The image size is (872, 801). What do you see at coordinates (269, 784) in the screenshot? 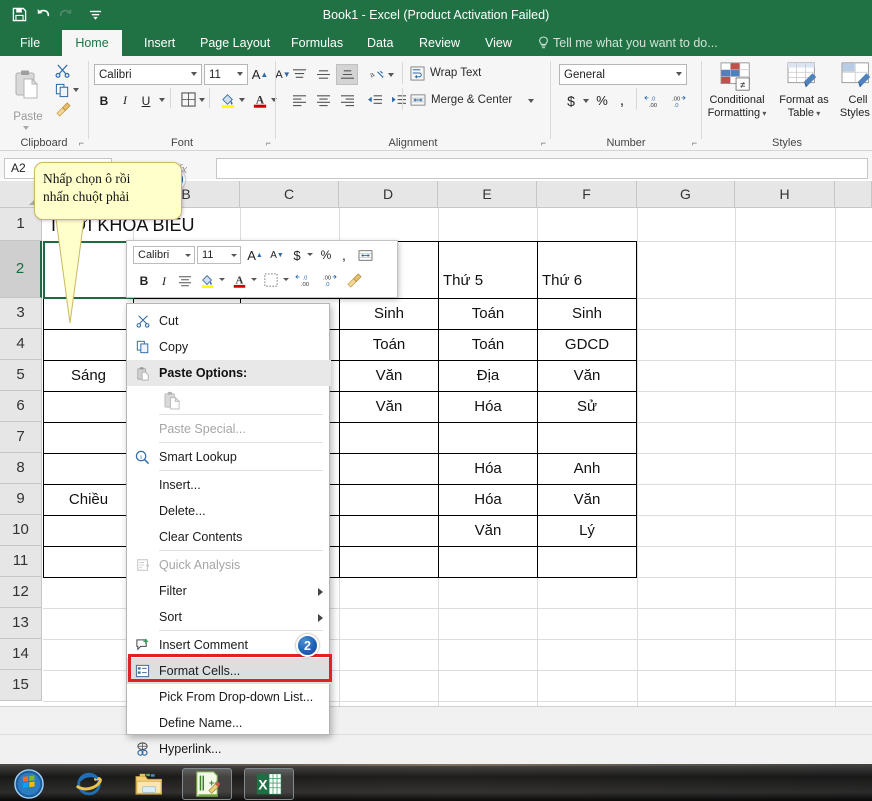
I see `excel-icon: X` at bounding box center [269, 784].